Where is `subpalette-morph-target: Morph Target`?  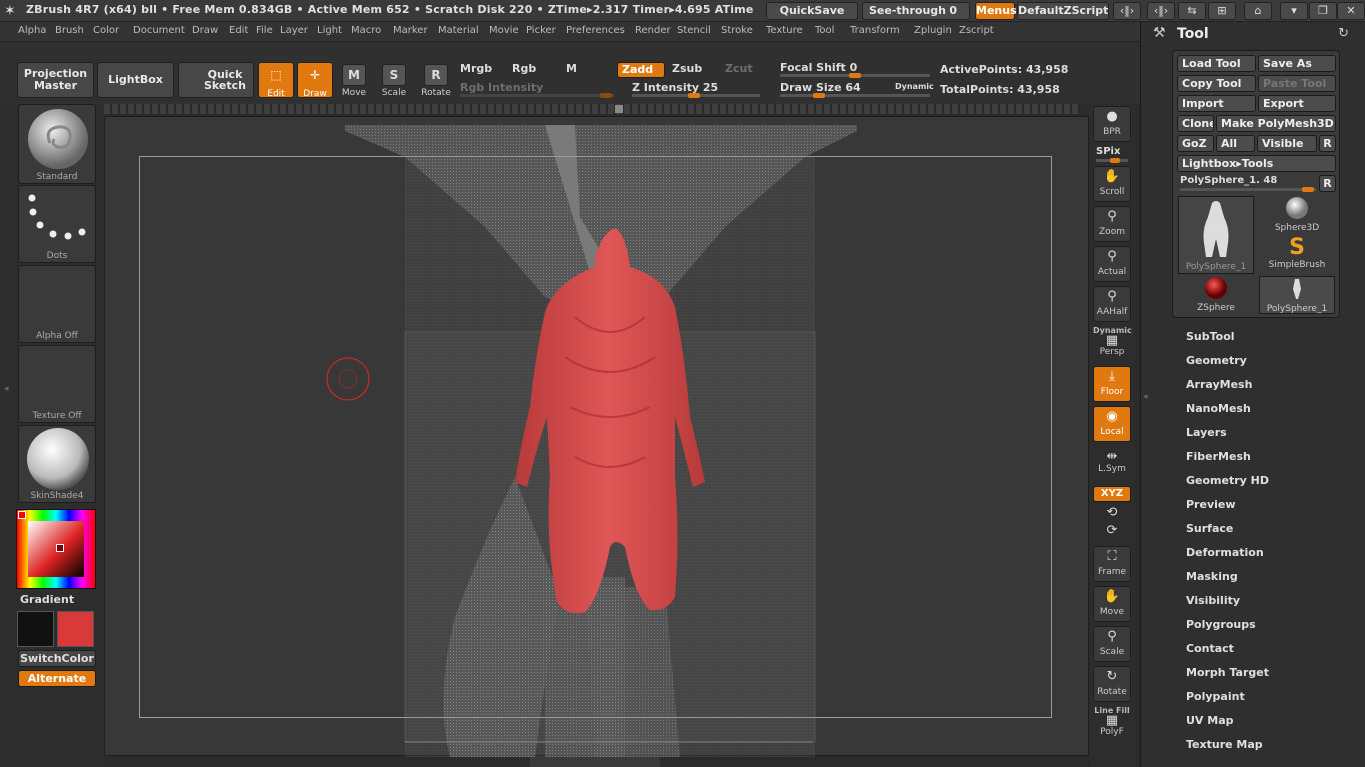
subpalette-morph-target: Morph Target is located at coordinates (1227, 672).